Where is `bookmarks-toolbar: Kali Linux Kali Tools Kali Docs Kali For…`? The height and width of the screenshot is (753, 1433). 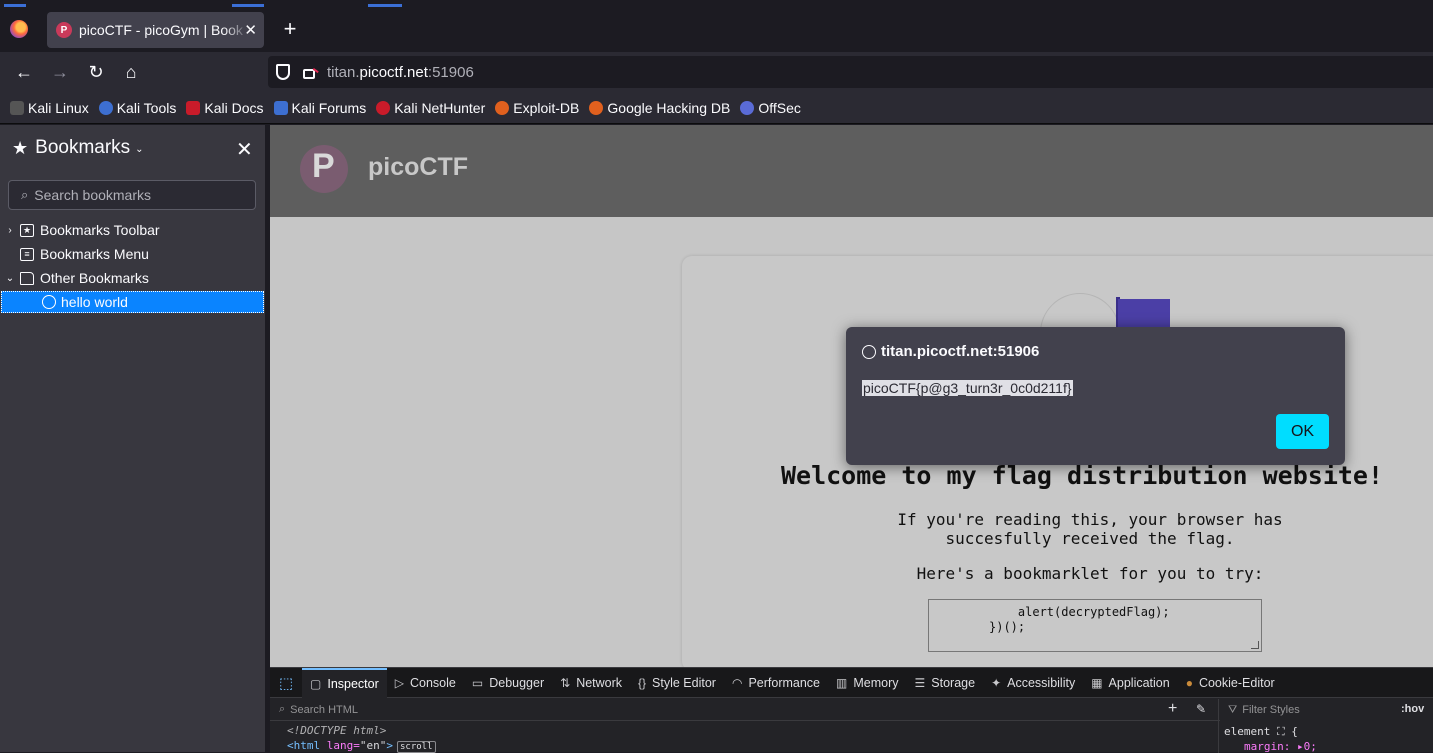
bookmarks-toolbar: Kali Linux Kali Tools Kali Docs Kali For… is located at coordinates (716, 108).